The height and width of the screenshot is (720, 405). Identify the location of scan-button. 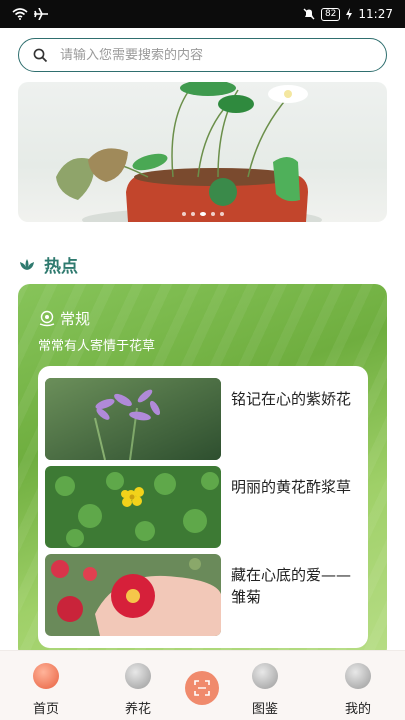
(202, 688).